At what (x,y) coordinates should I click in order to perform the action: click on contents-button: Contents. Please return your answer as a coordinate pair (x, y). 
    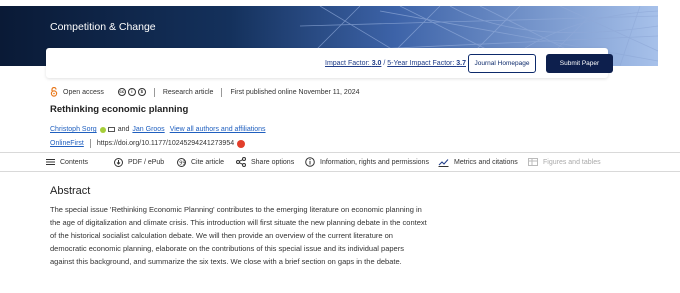
    Looking at the image, I should click on (67, 162).